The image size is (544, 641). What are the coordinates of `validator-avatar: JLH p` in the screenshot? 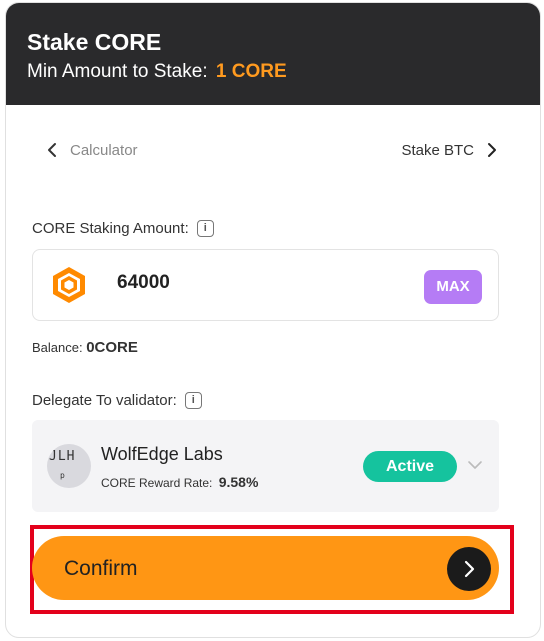 It's located at (69, 466).